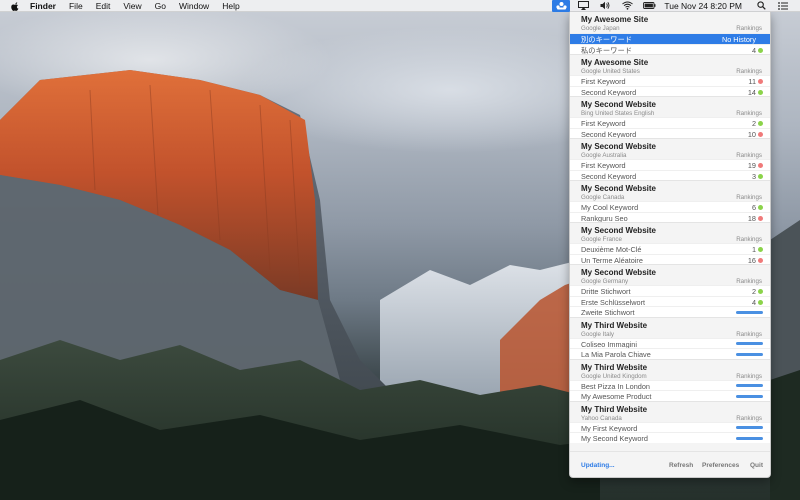 Image resolution: width=800 pixels, height=500 pixels. I want to click on keyword-row: Coliseo Immagini, so click(670, 343).